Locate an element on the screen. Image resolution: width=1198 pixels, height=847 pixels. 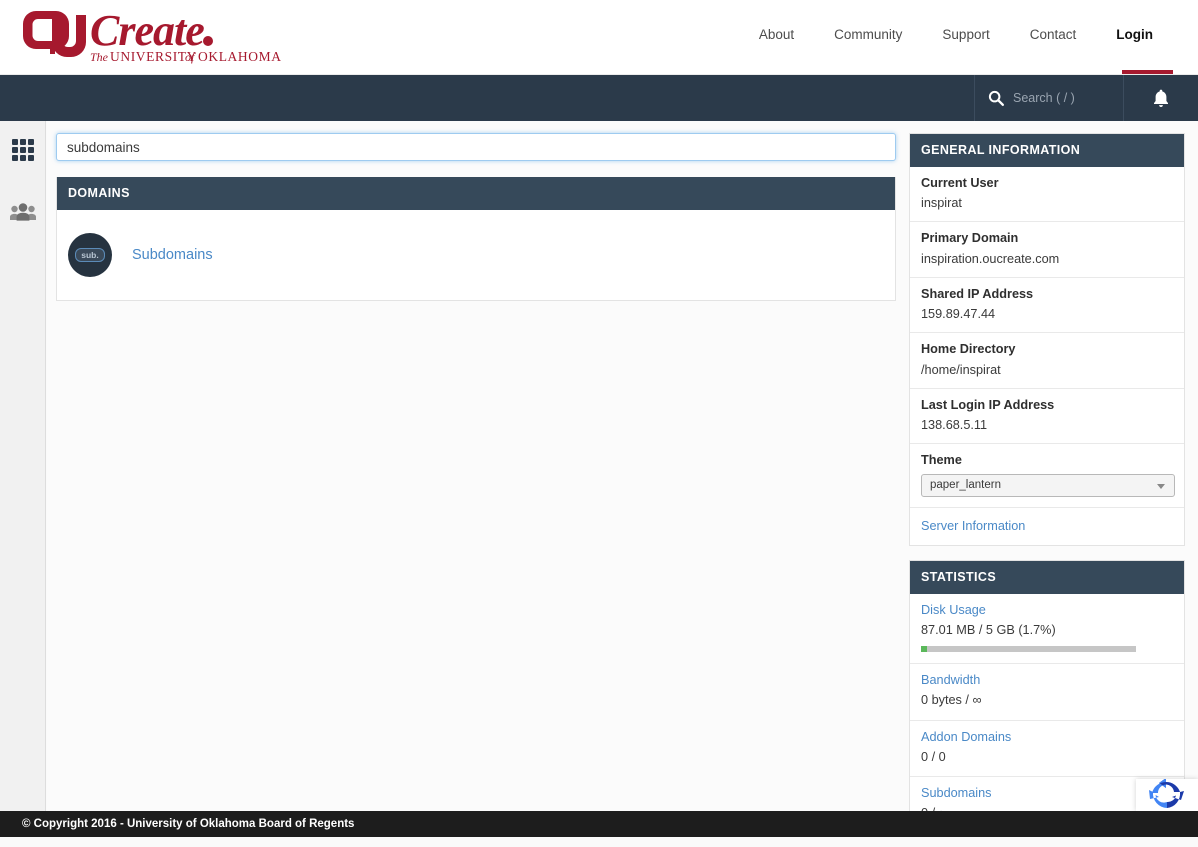
subdomains-icon: sub. is located at coordinates (90, 255).